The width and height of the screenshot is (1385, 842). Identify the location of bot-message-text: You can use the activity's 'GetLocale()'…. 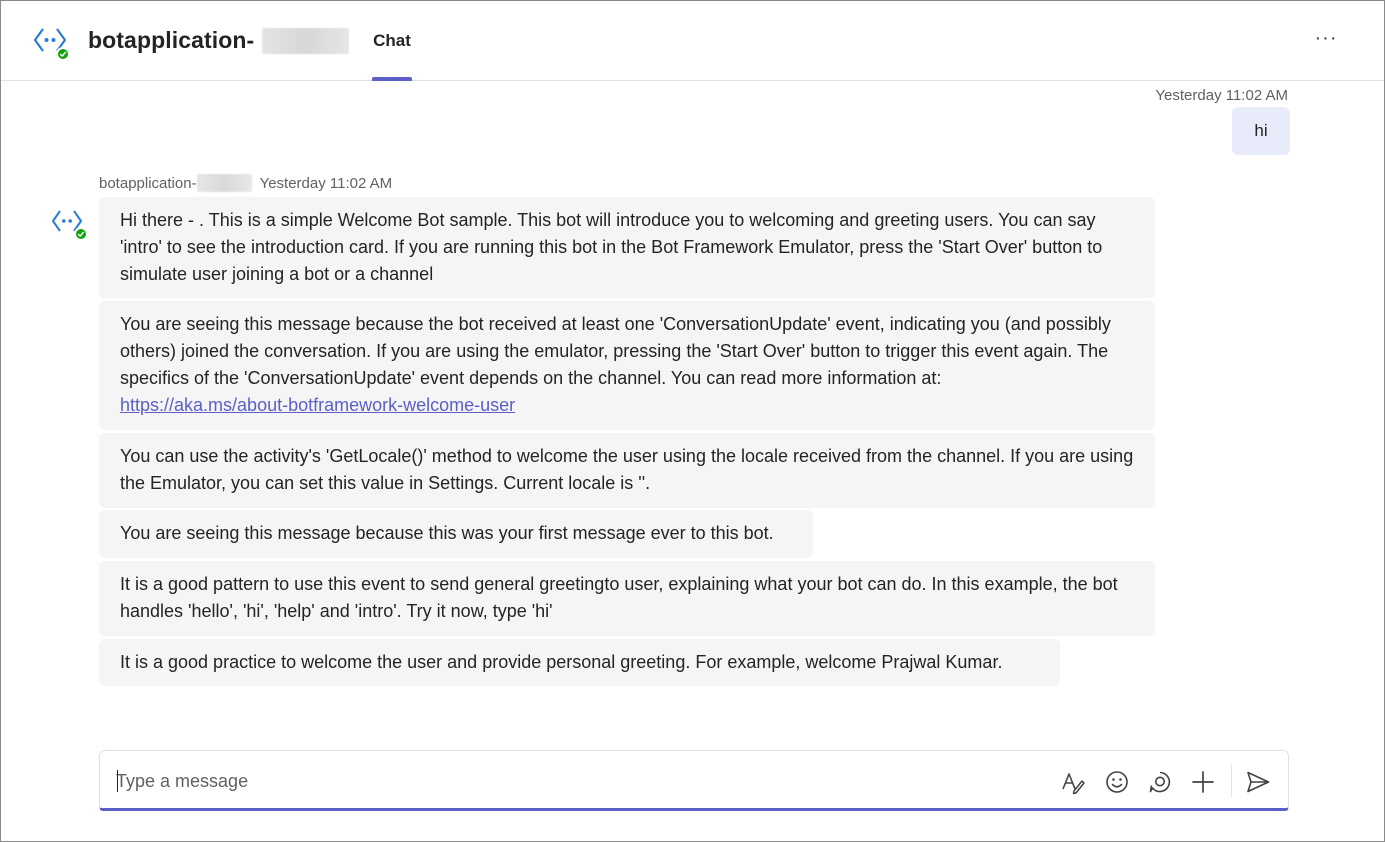
(627, 469).